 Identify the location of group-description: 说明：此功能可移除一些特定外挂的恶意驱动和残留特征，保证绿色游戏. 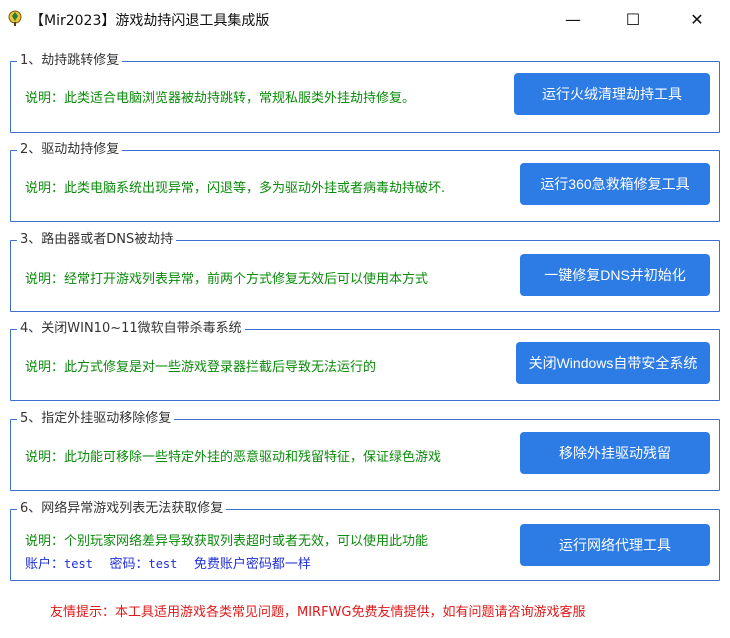
(233, 457).